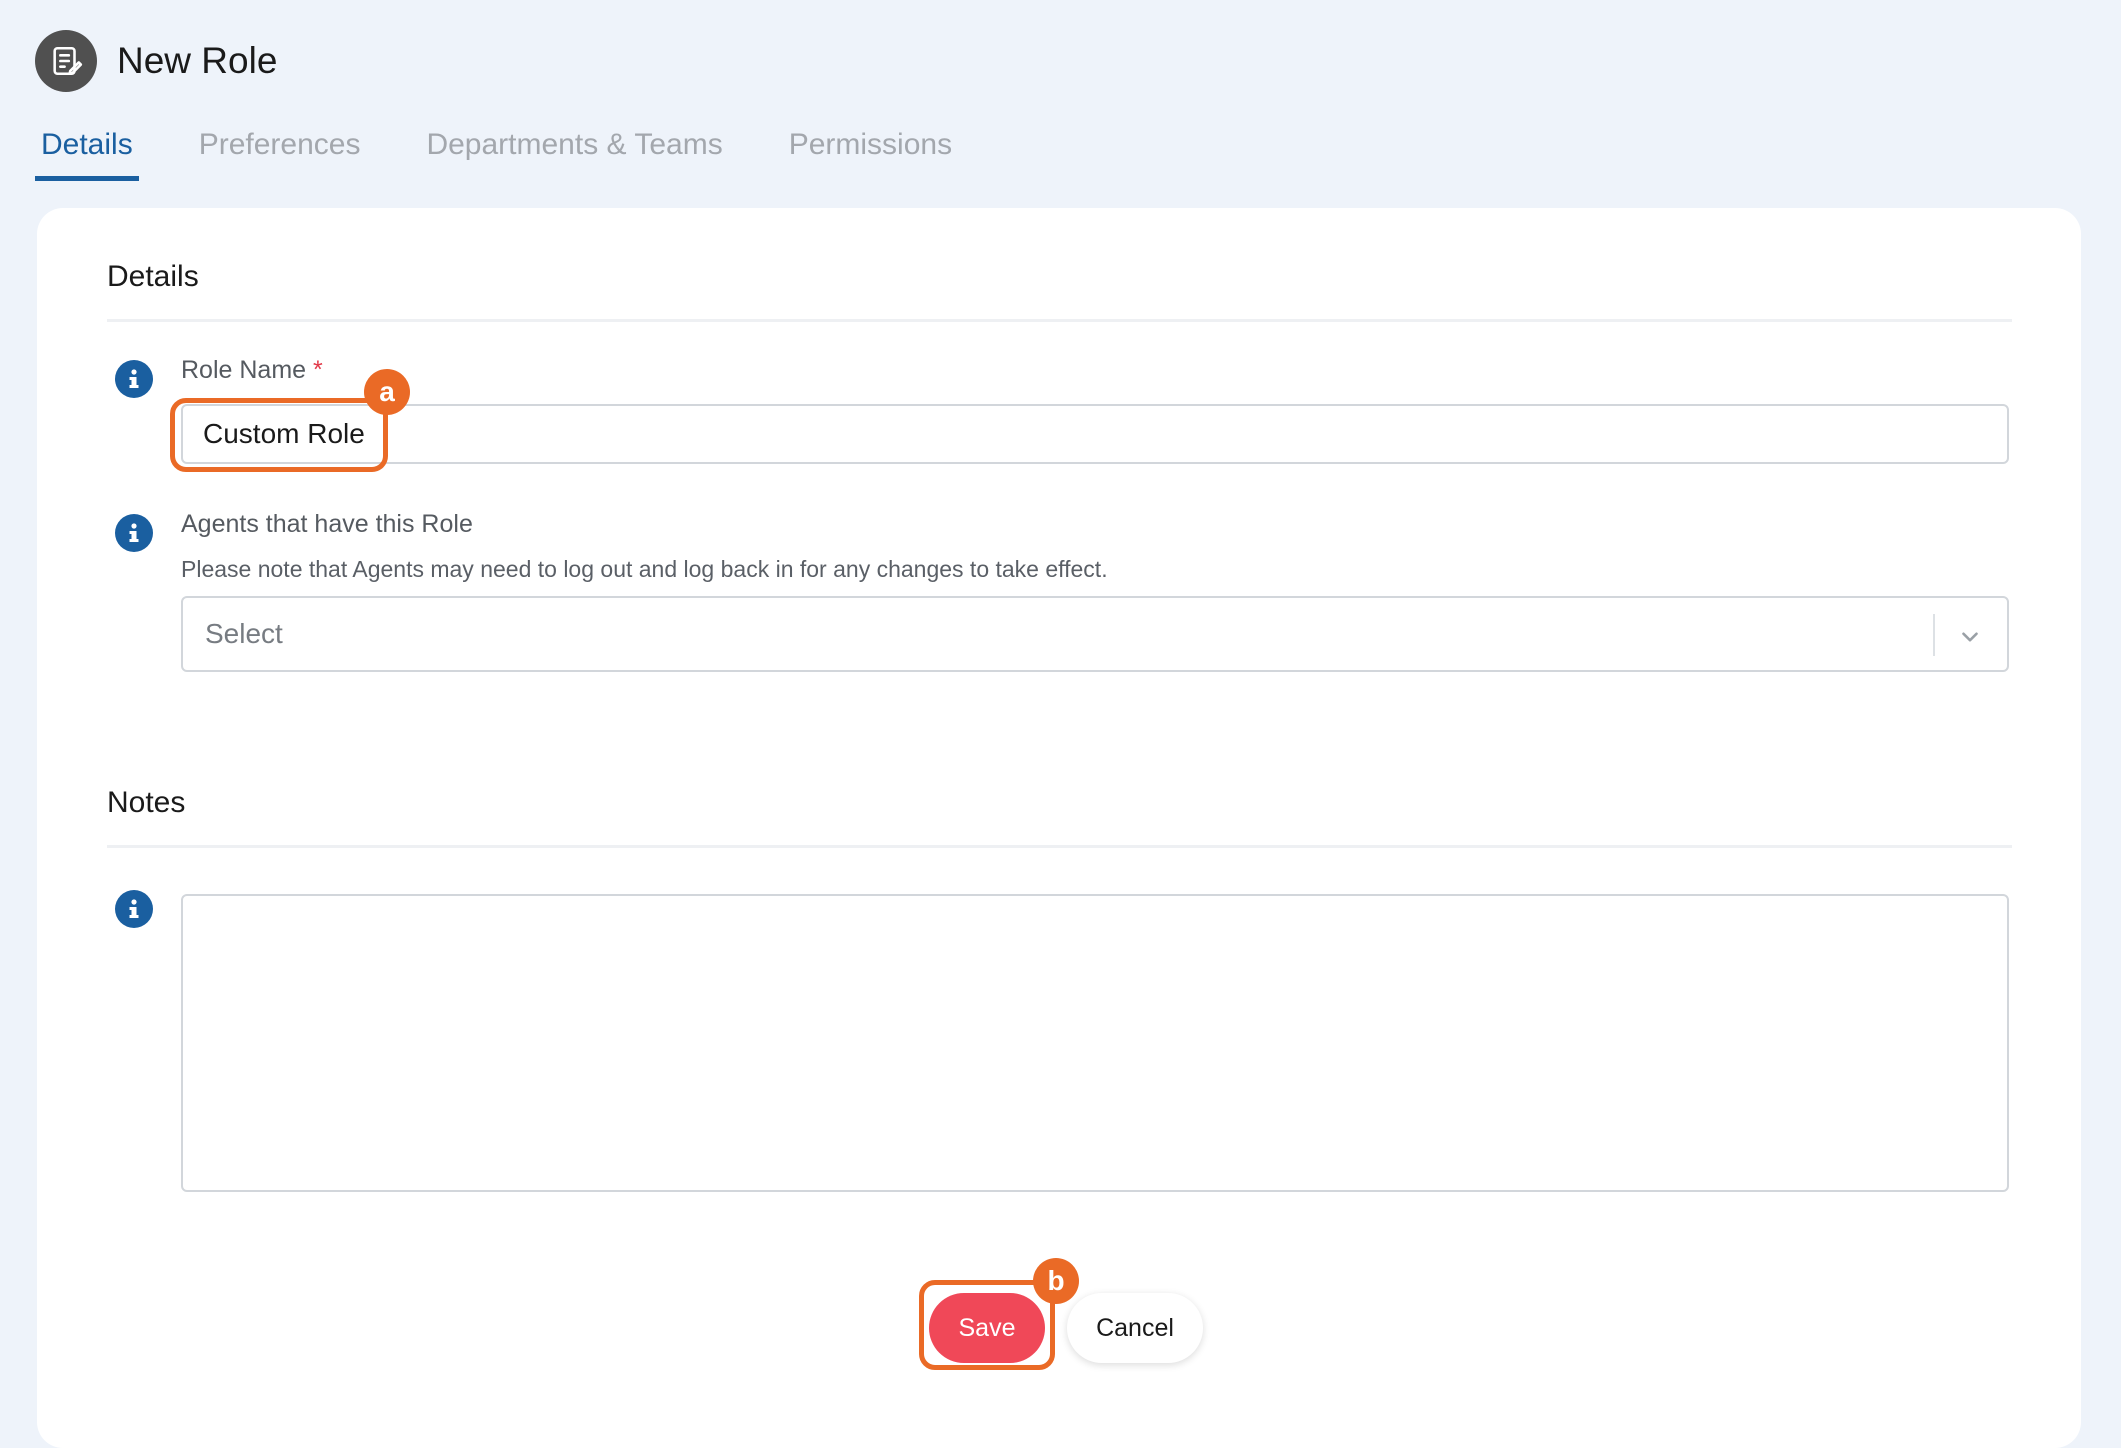 This screenshot has height=1448, width=2121. Describe the element at coordinates (1095, 634) in the screenshot. I see `agents-select: Select` at that location.